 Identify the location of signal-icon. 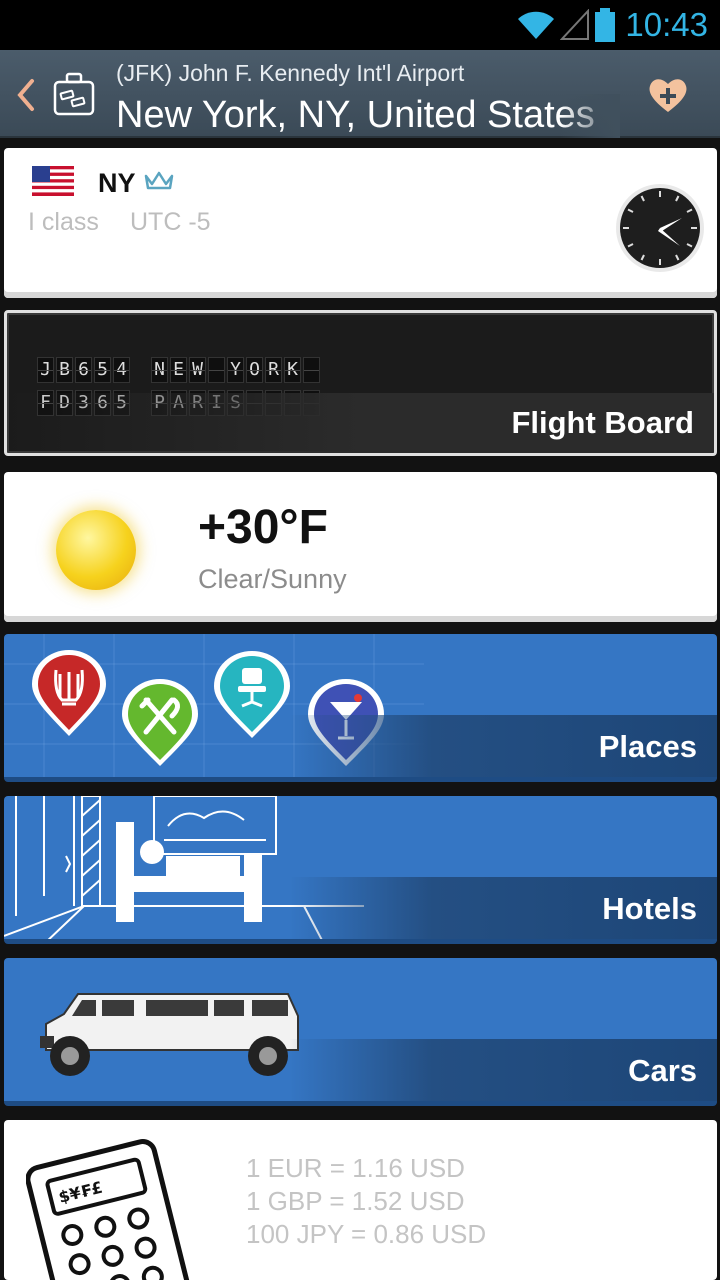
(574, 24).